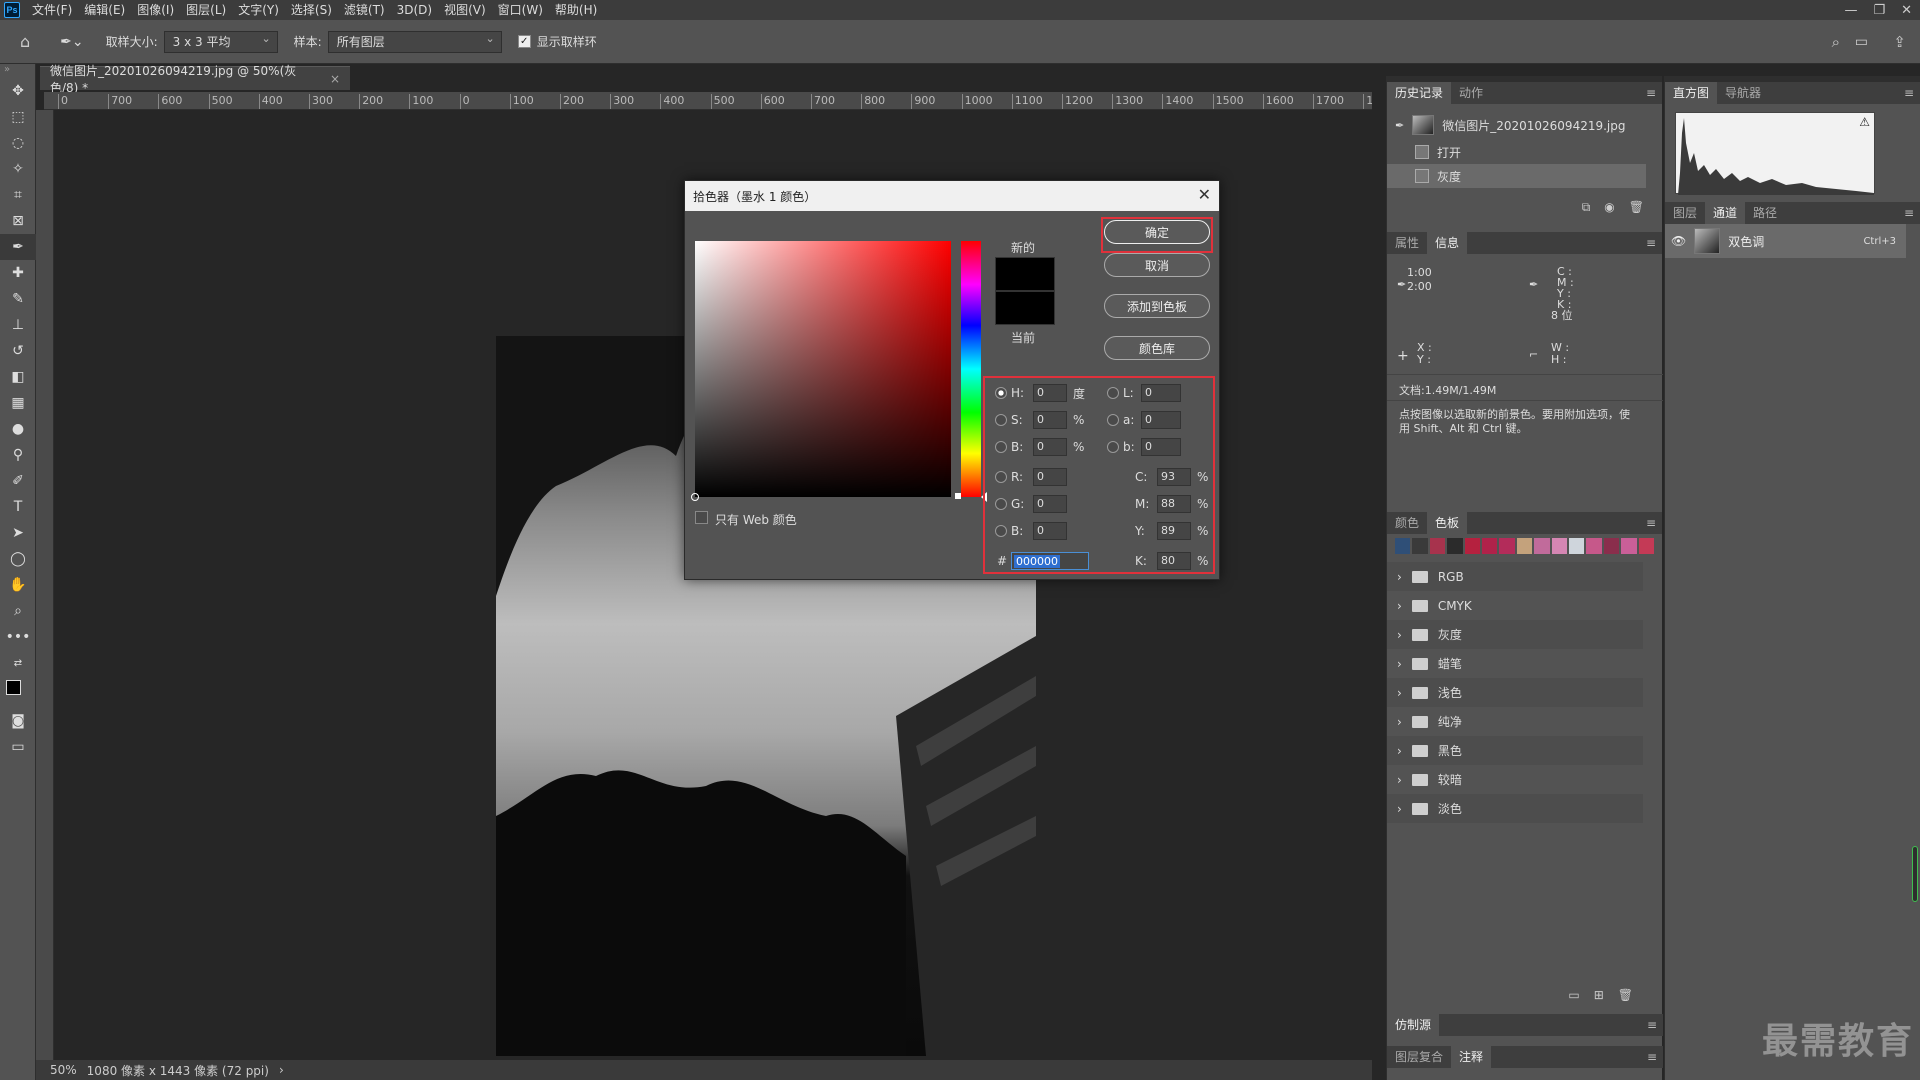  What do you see at coordinates (1636, 210) in the screenshot?
I see `trash-icon: 🗑` at bounding box center [1636, 210].